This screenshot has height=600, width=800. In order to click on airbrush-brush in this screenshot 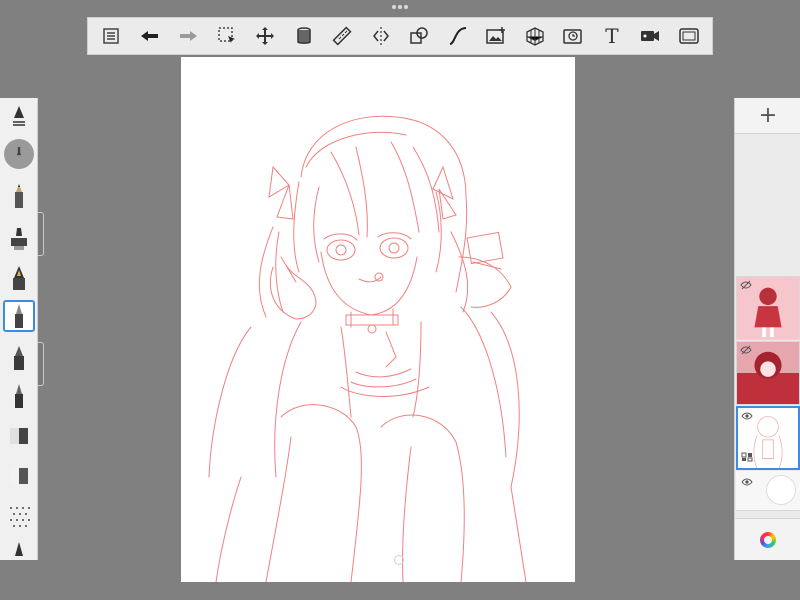, I will do `click(19, 238)`.